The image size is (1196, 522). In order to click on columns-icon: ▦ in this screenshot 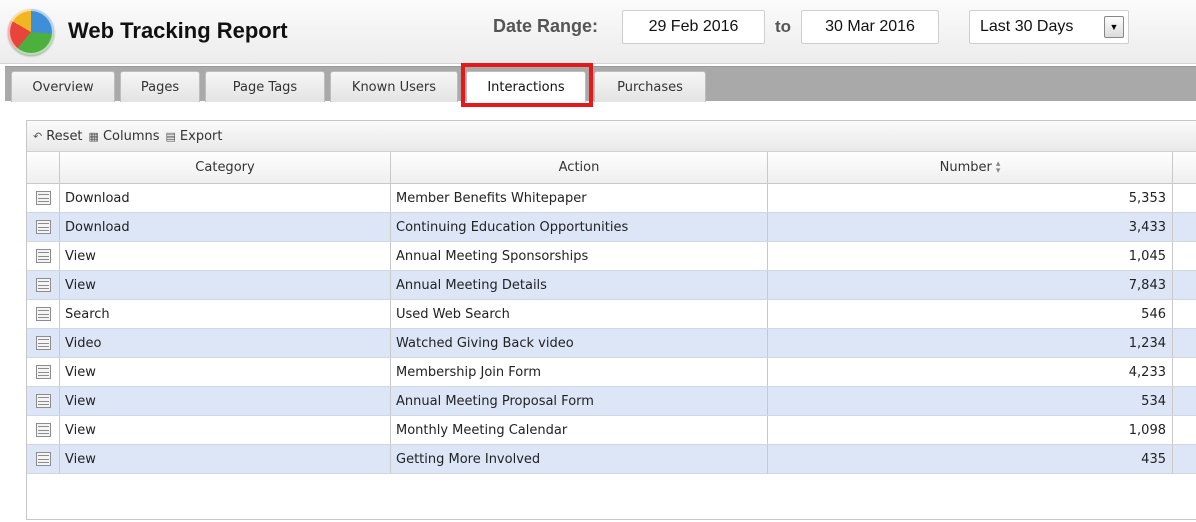, I will do `click(93, 136)`.